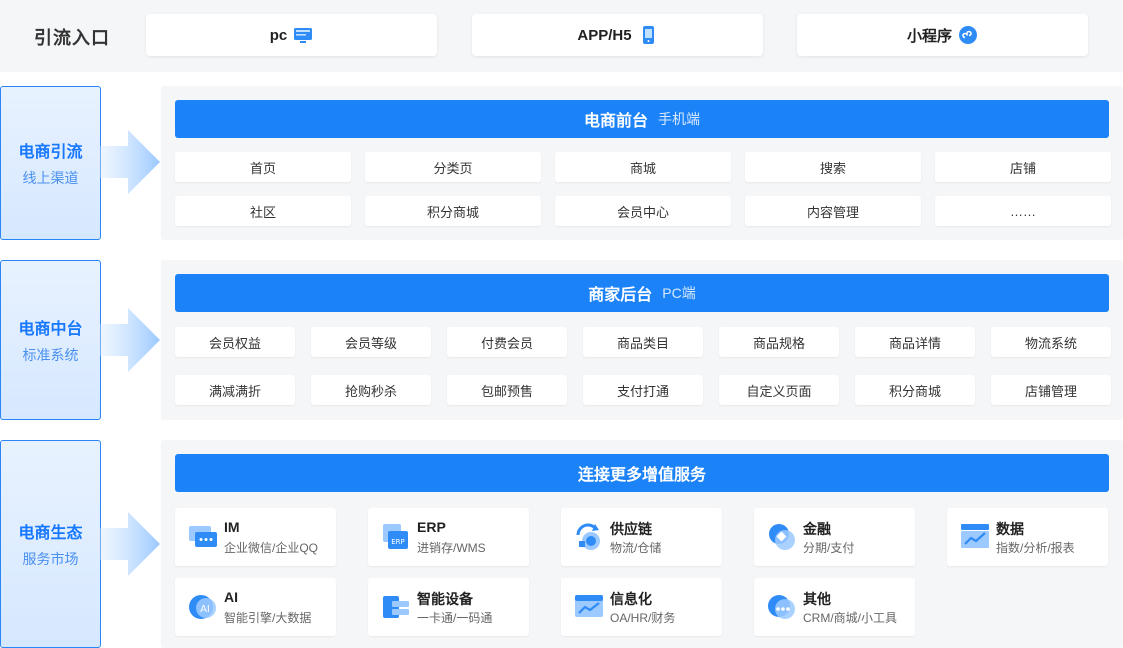 The image size is (1123, 648). What do you see at coordinates (975, 536) in the screenshot?
I see `data-chart-icon` at bounding box center [975, 536].